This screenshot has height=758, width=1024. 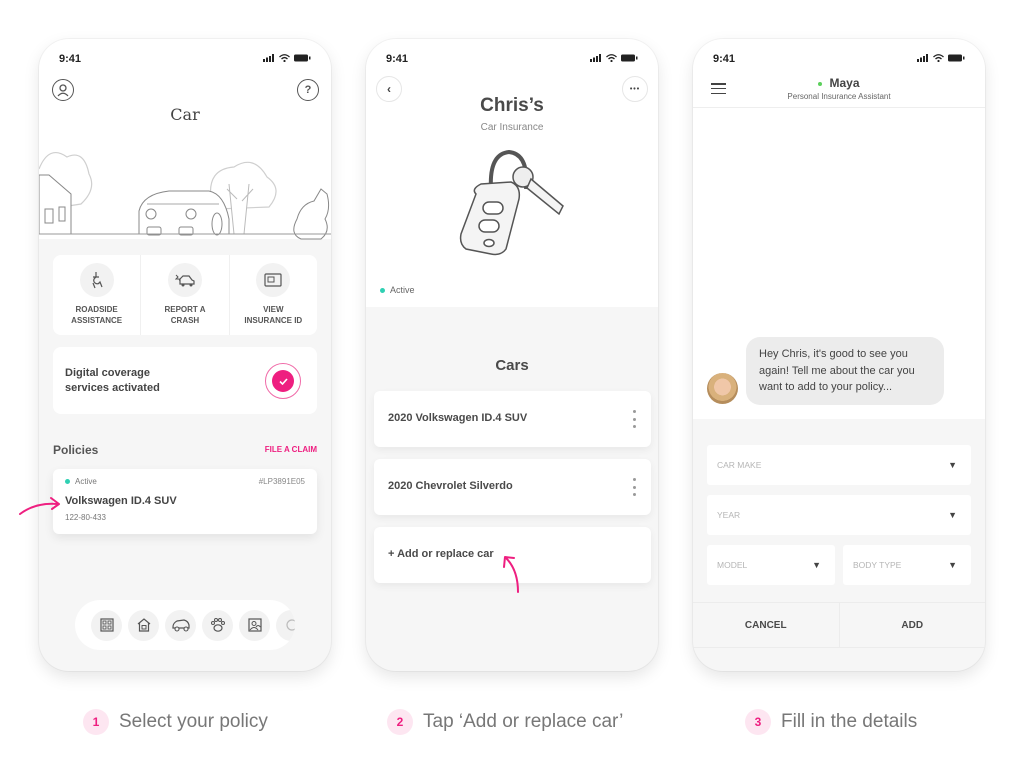 I want to click on help-button: ?, so click(x=308, y=90).